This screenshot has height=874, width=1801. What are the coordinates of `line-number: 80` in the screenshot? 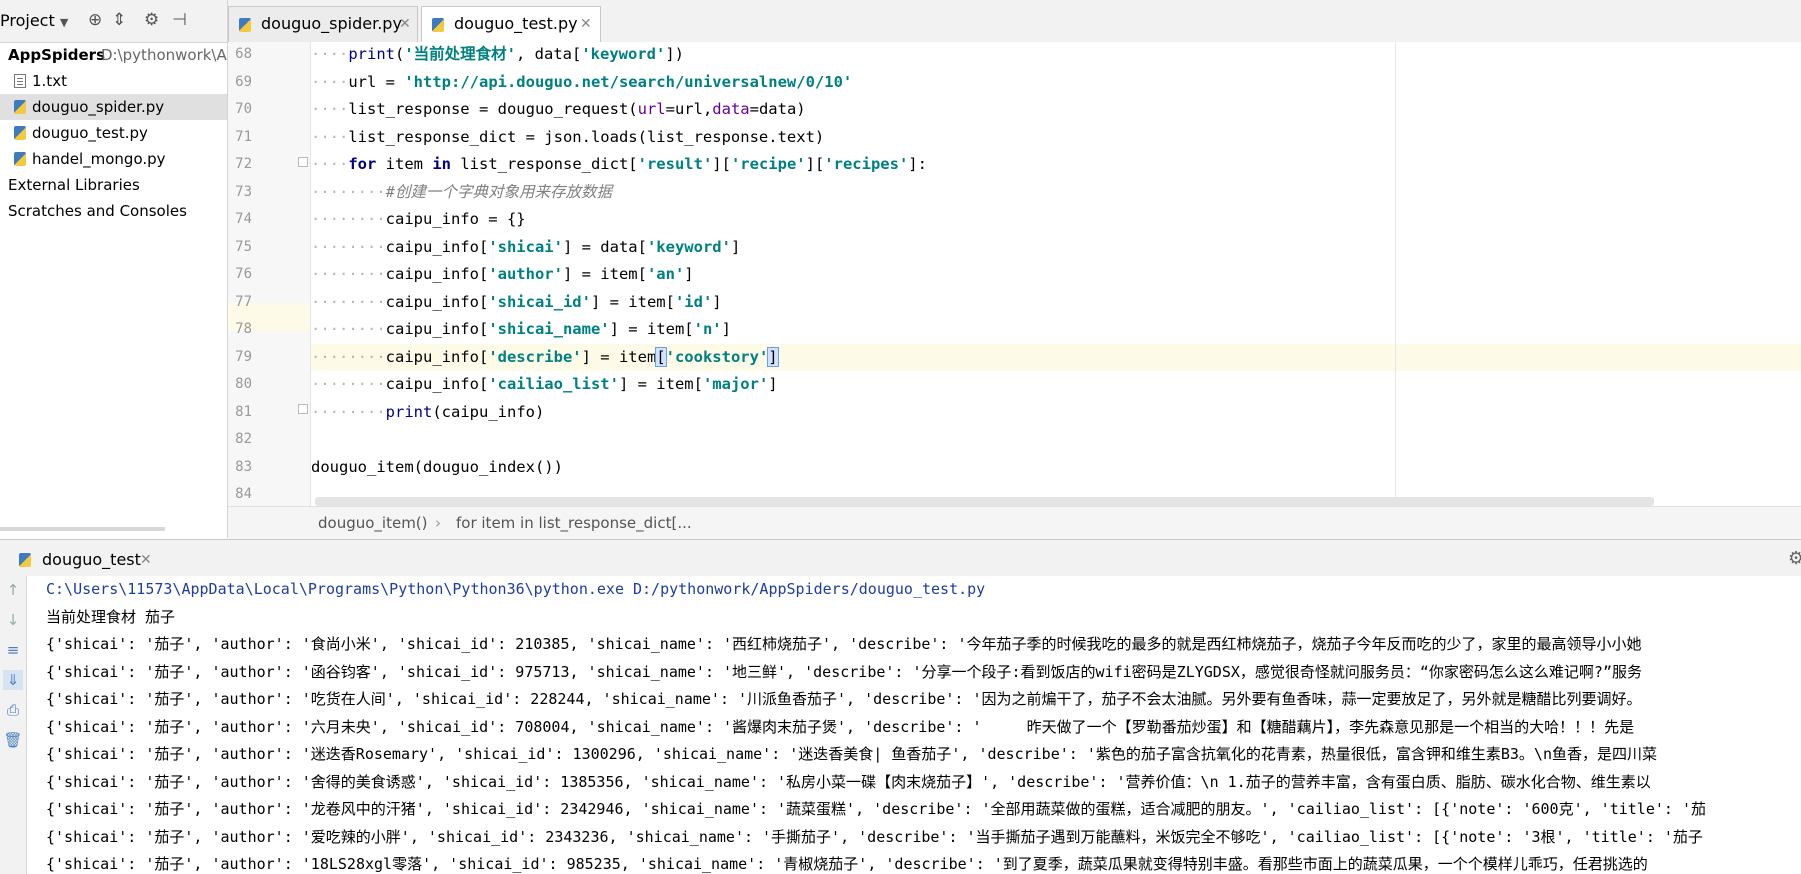 It's located at (243, 384).